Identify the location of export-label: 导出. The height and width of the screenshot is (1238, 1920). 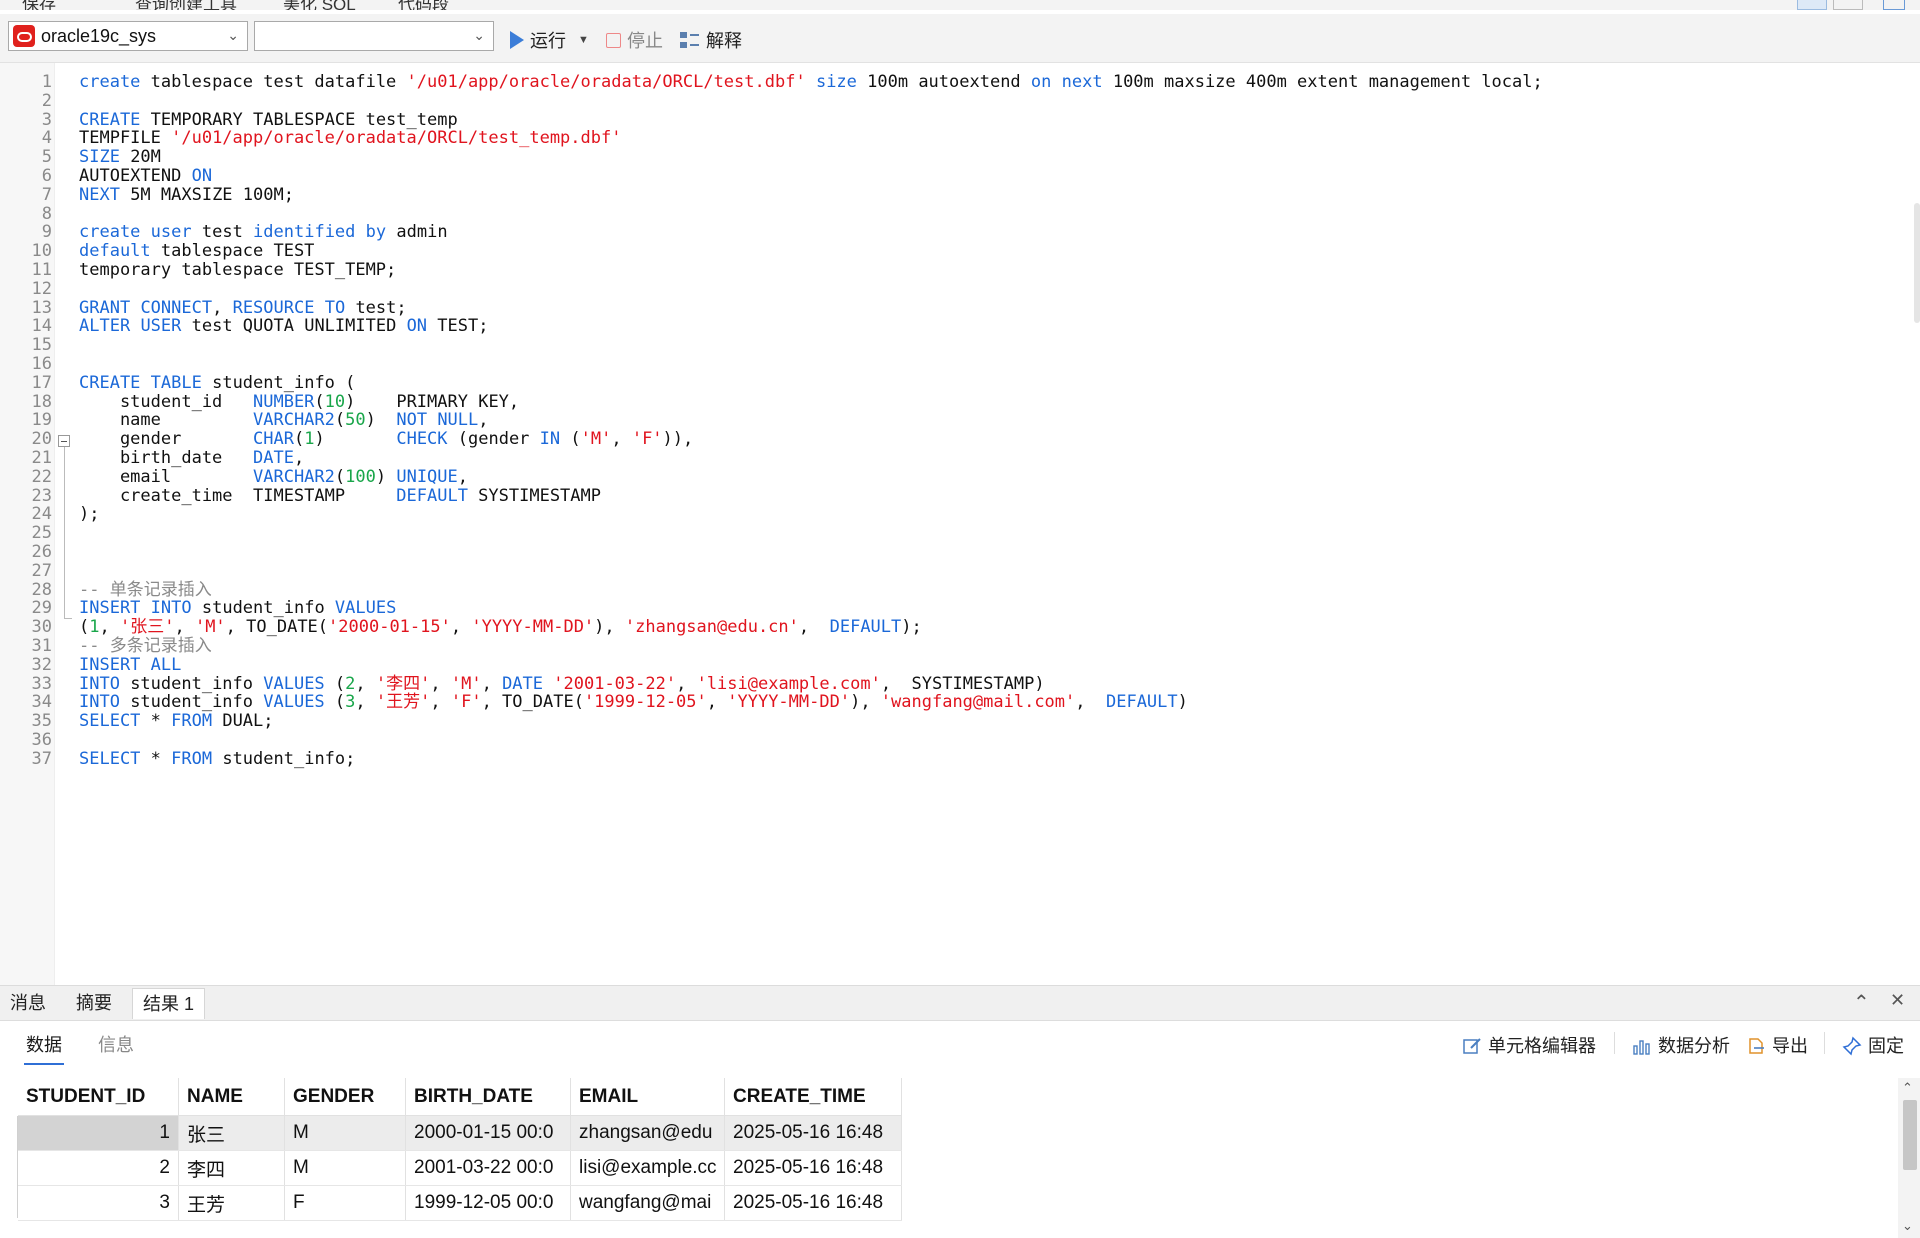
(1790, 1046).